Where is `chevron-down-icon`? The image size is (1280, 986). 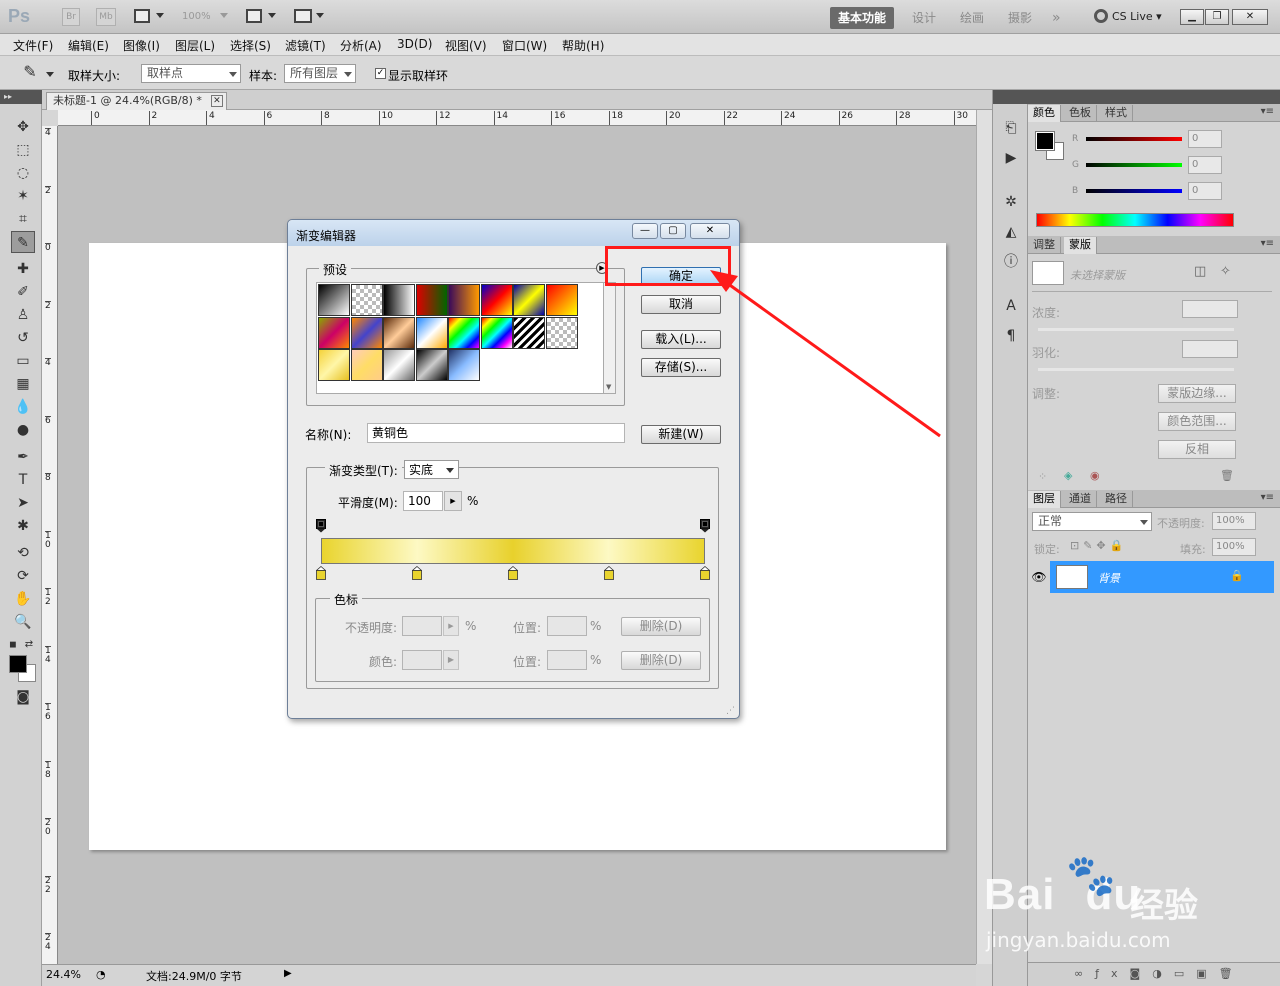
chevron-down-icon is located at coordinates (224, 15).